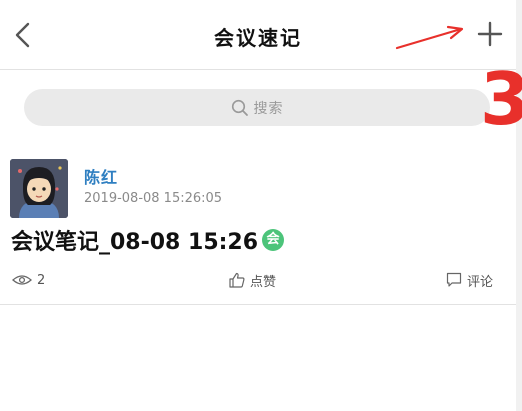 This screenshot has height=411, width=522. What do you see at coordinates (39, 188) in the screenshot?
I see `avatar` at bounding box center [39, 188].